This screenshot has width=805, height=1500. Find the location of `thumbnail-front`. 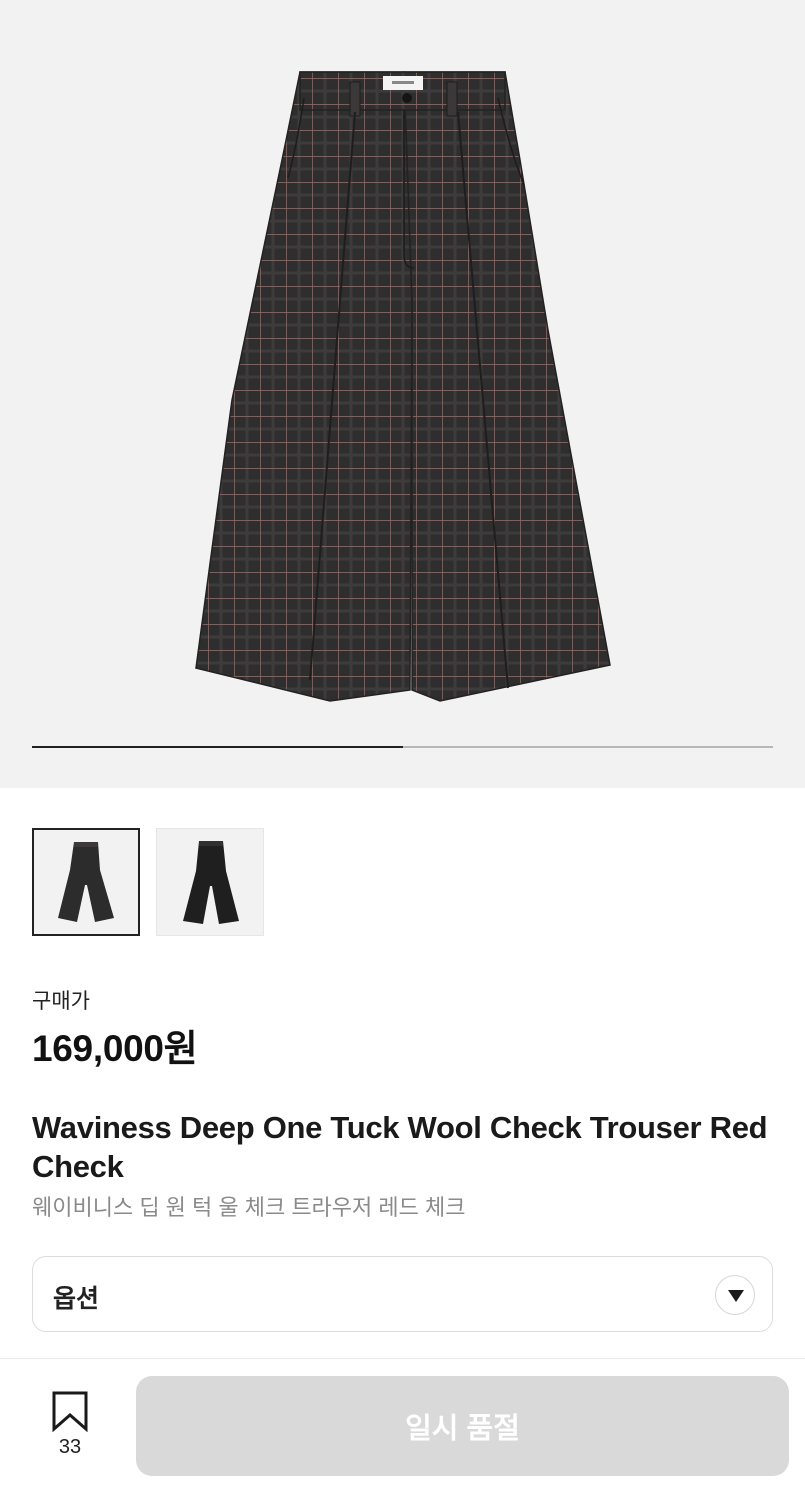

thumbnail-front is located at coordinates (86, 882).